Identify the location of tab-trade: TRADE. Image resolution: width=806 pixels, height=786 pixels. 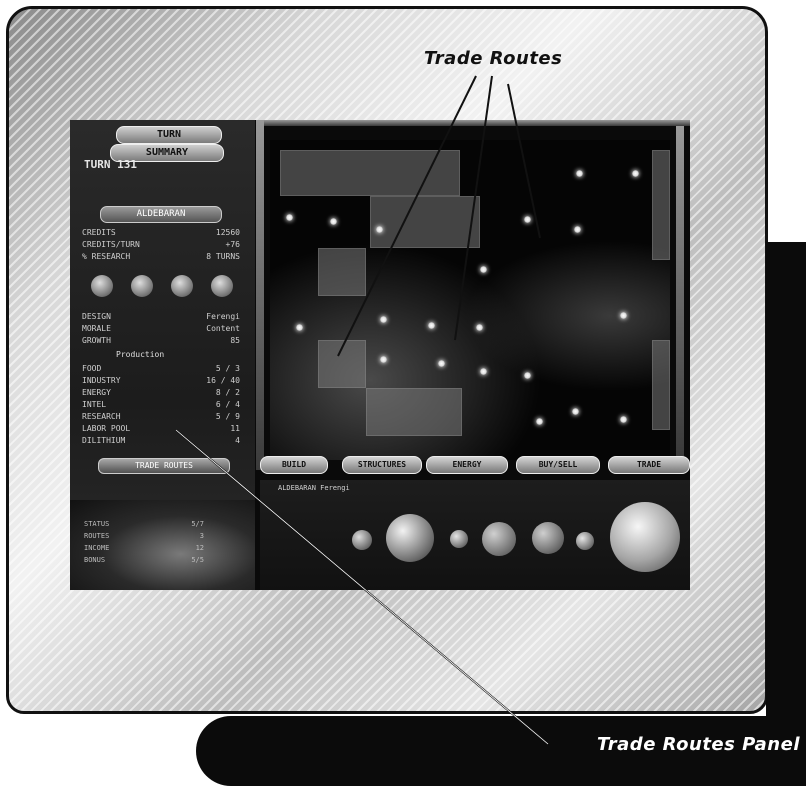
(649, 465).